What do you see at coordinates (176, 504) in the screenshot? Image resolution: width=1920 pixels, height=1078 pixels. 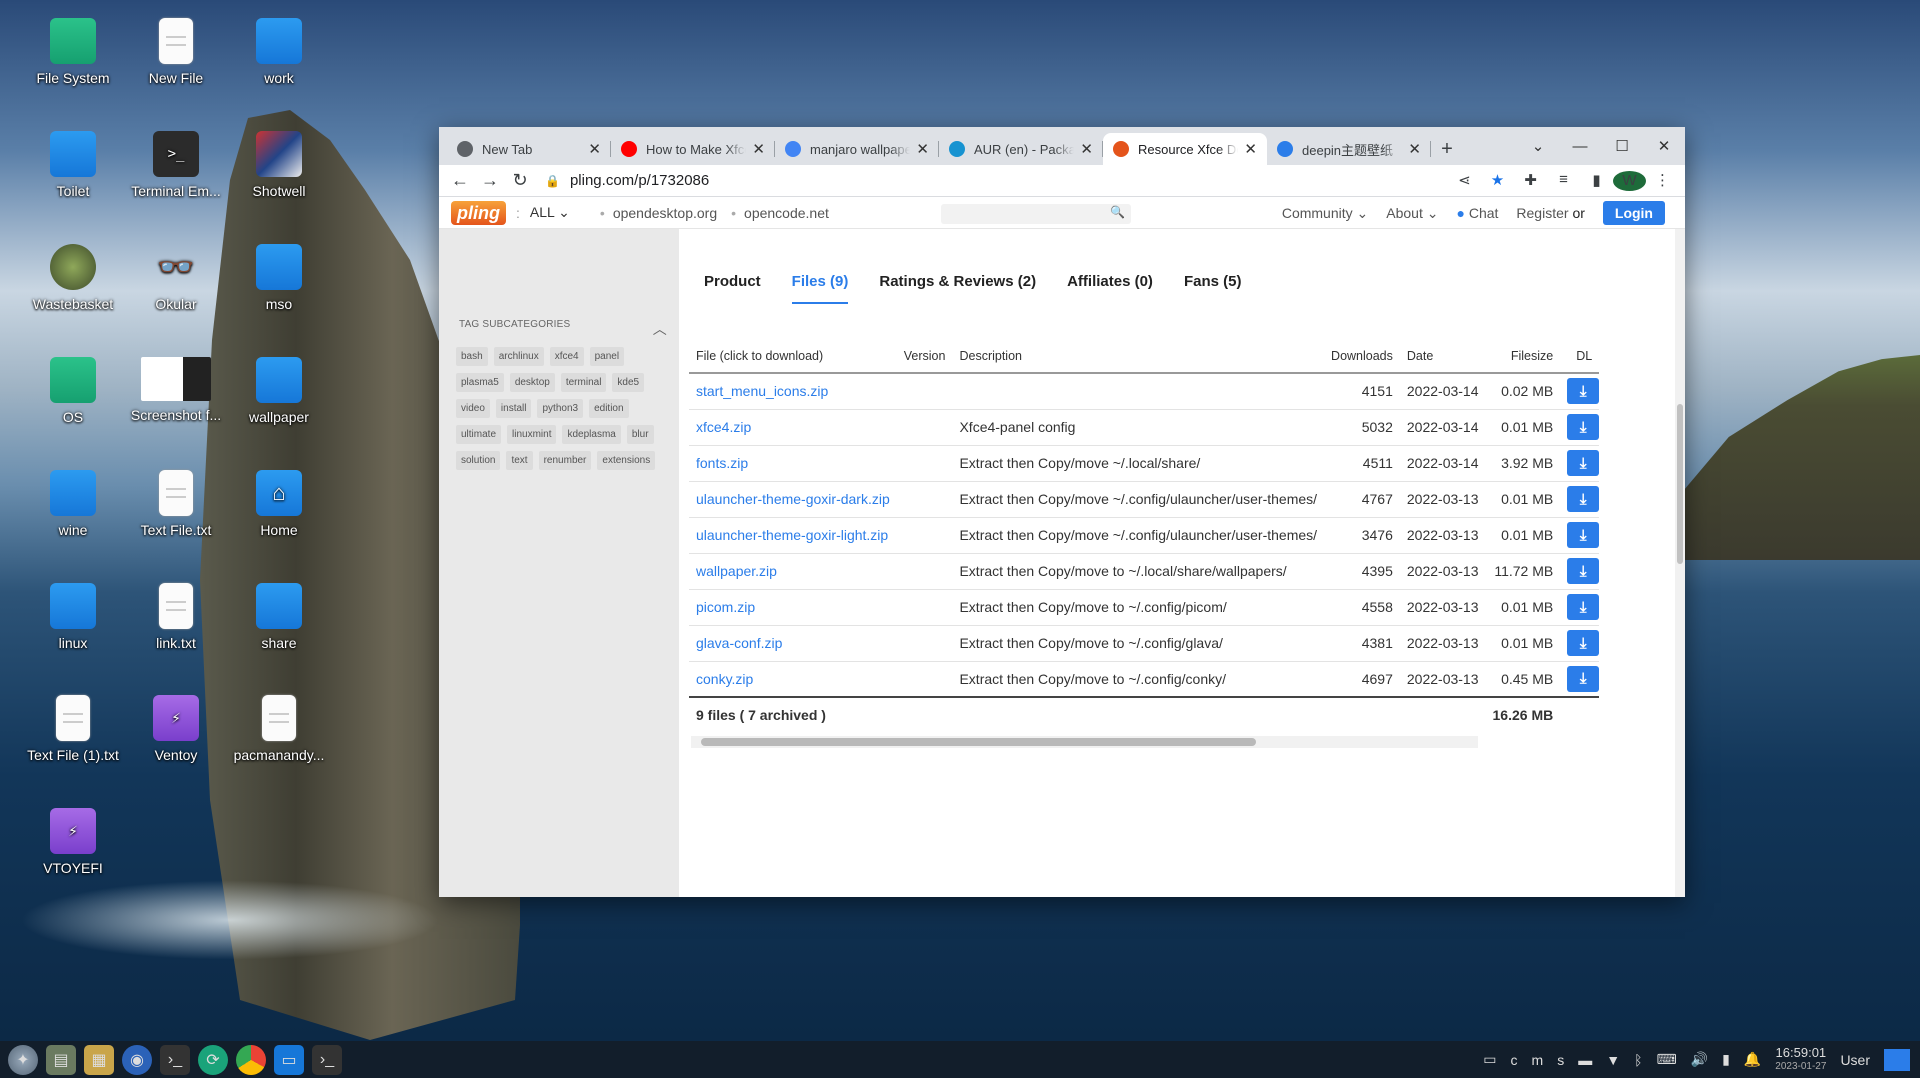 I see `desktop-icon-13: Text File.txt` at bounding box center [176, 504].